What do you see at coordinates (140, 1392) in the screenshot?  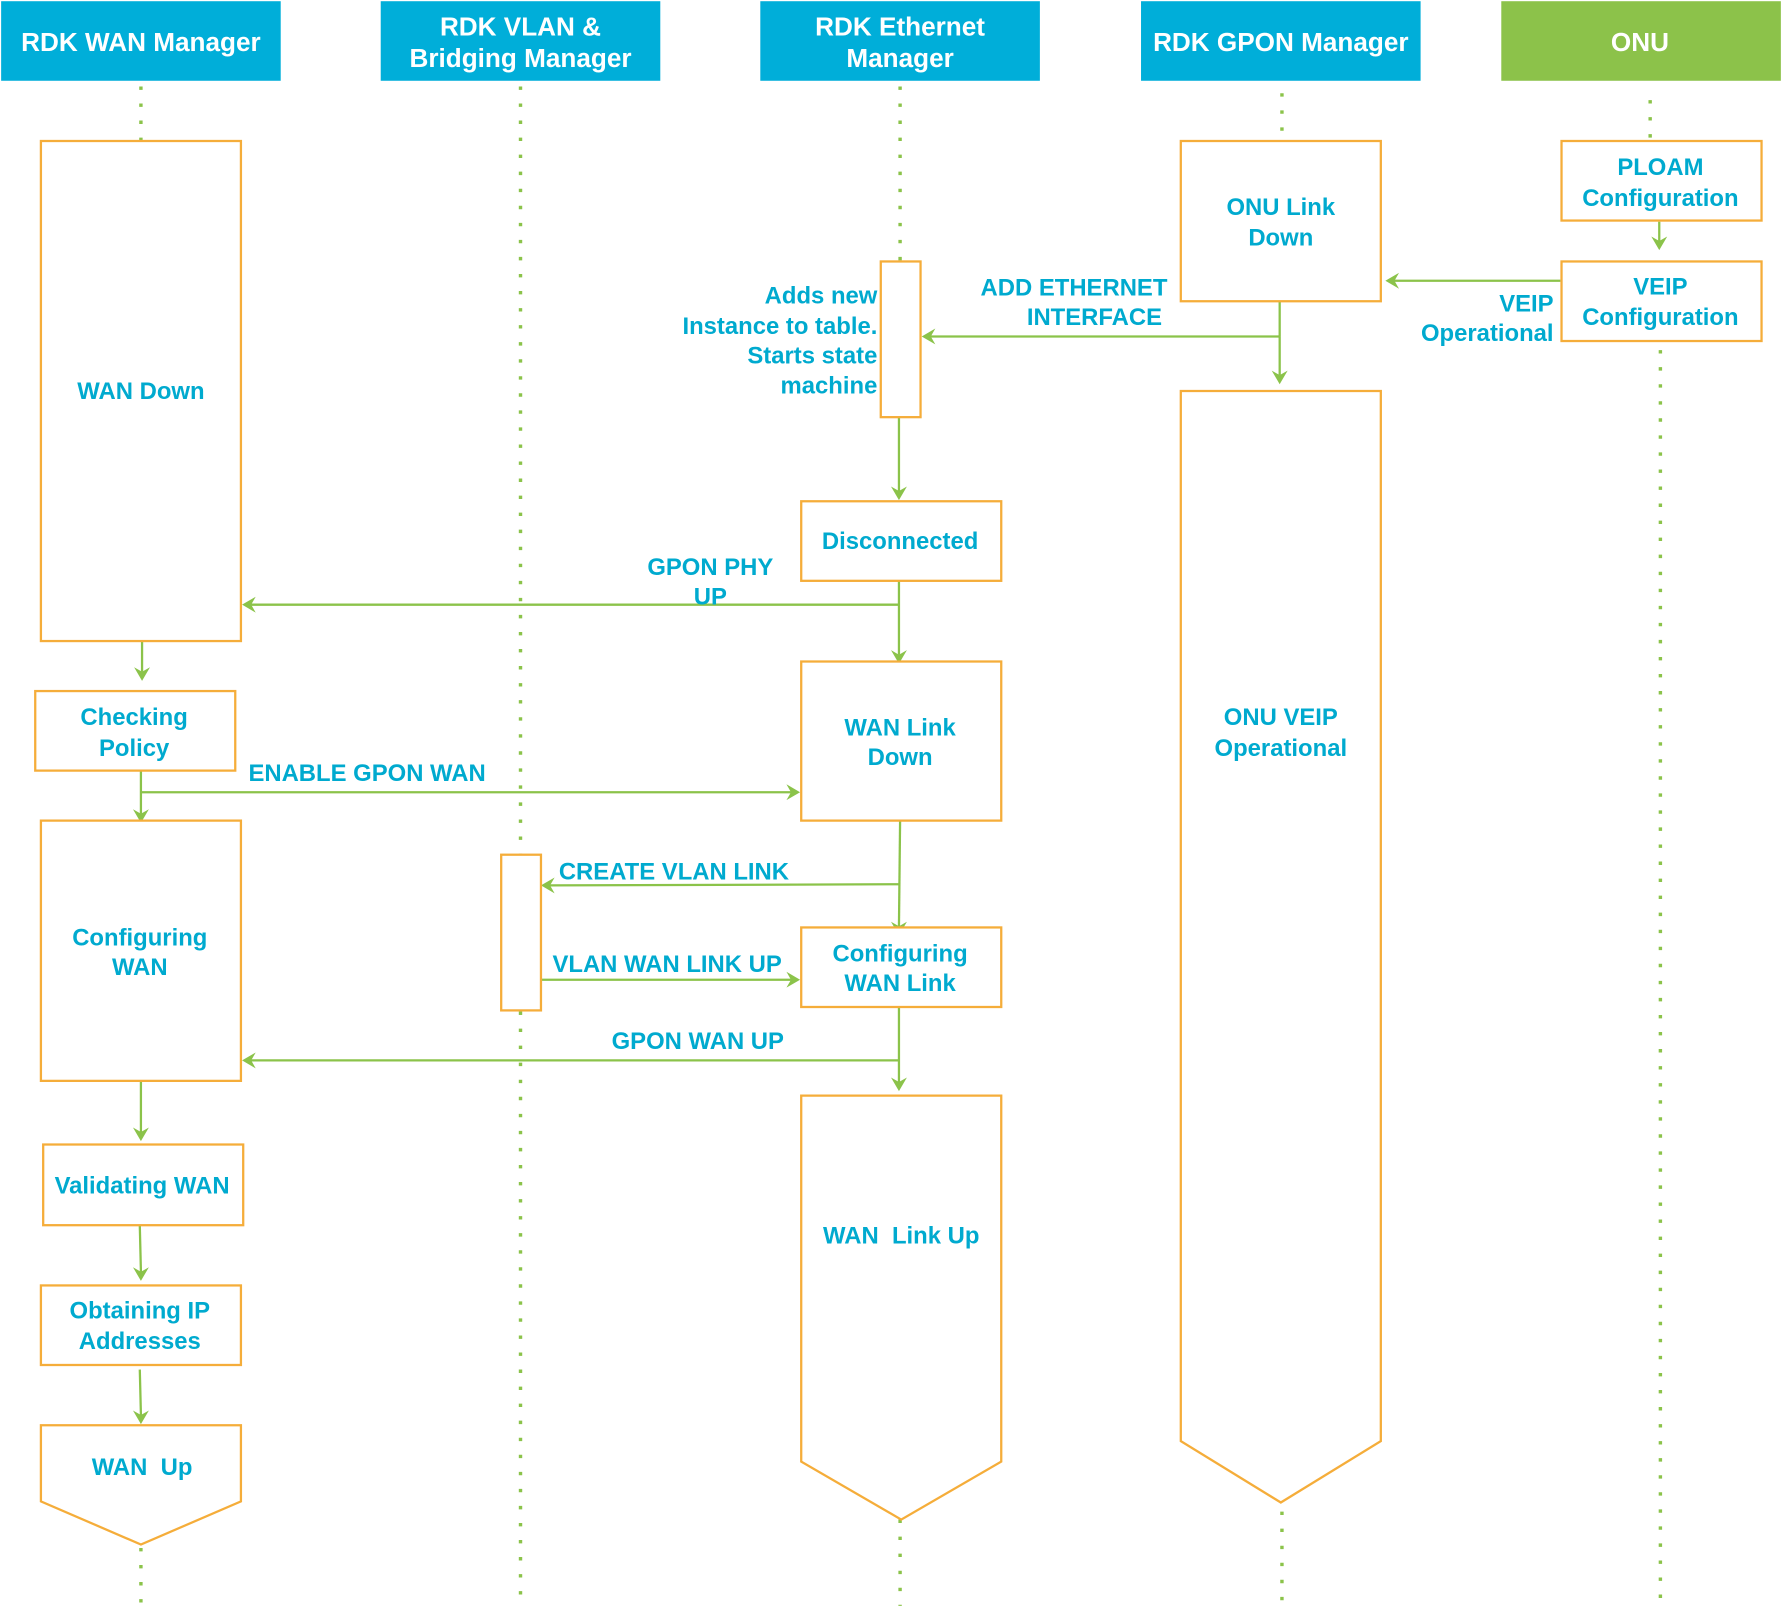 I see `arrow-to-wan-up` at bounding box center [140, 1392].